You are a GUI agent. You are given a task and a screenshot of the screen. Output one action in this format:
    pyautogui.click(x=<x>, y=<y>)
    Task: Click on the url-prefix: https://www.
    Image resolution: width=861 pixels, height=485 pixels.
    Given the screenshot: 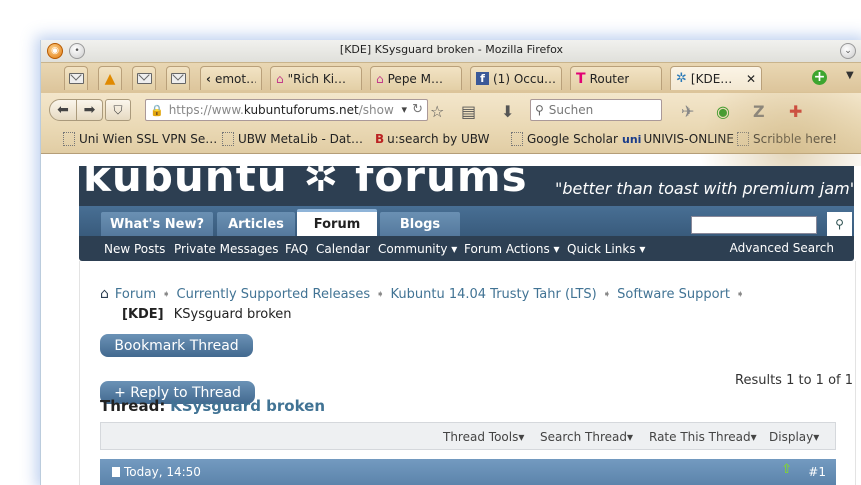 What is the action you would take?
    pyautogui.click(x=206, y=110)
    